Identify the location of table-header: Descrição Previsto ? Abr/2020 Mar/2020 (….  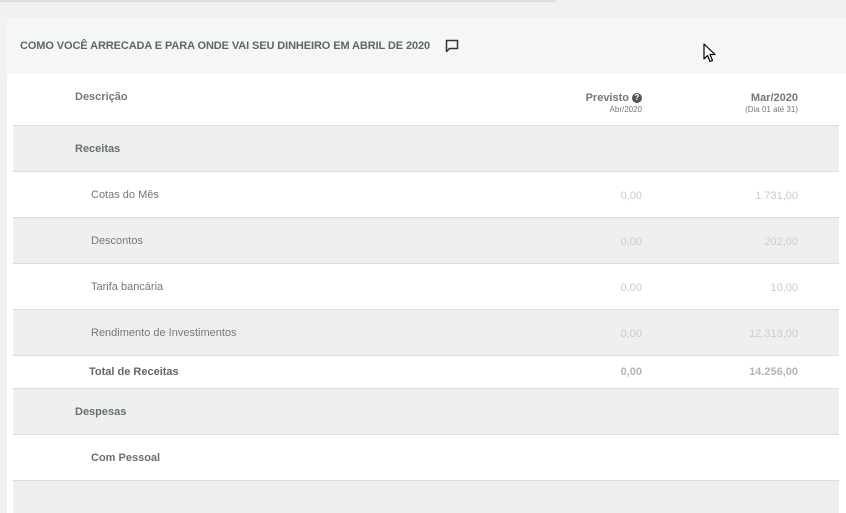
(426, 100).